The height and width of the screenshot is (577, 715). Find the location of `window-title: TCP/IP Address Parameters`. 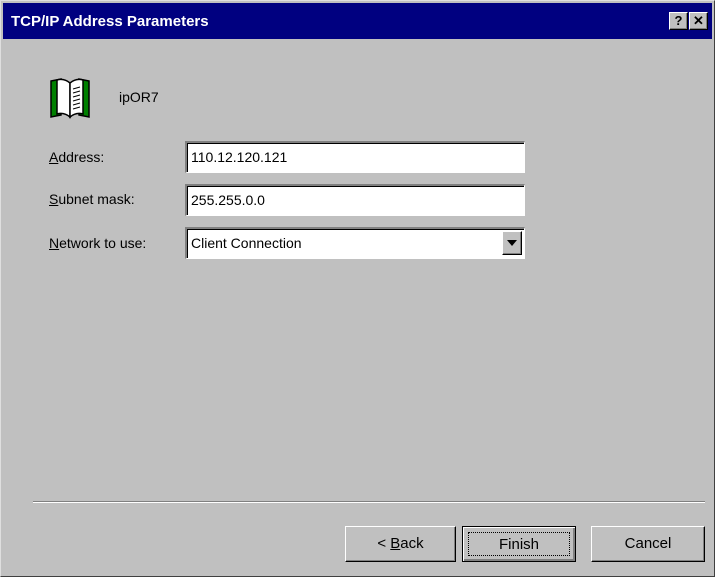

window-title: TCP/IP Address Parameters is located at coordinates (110, 21).